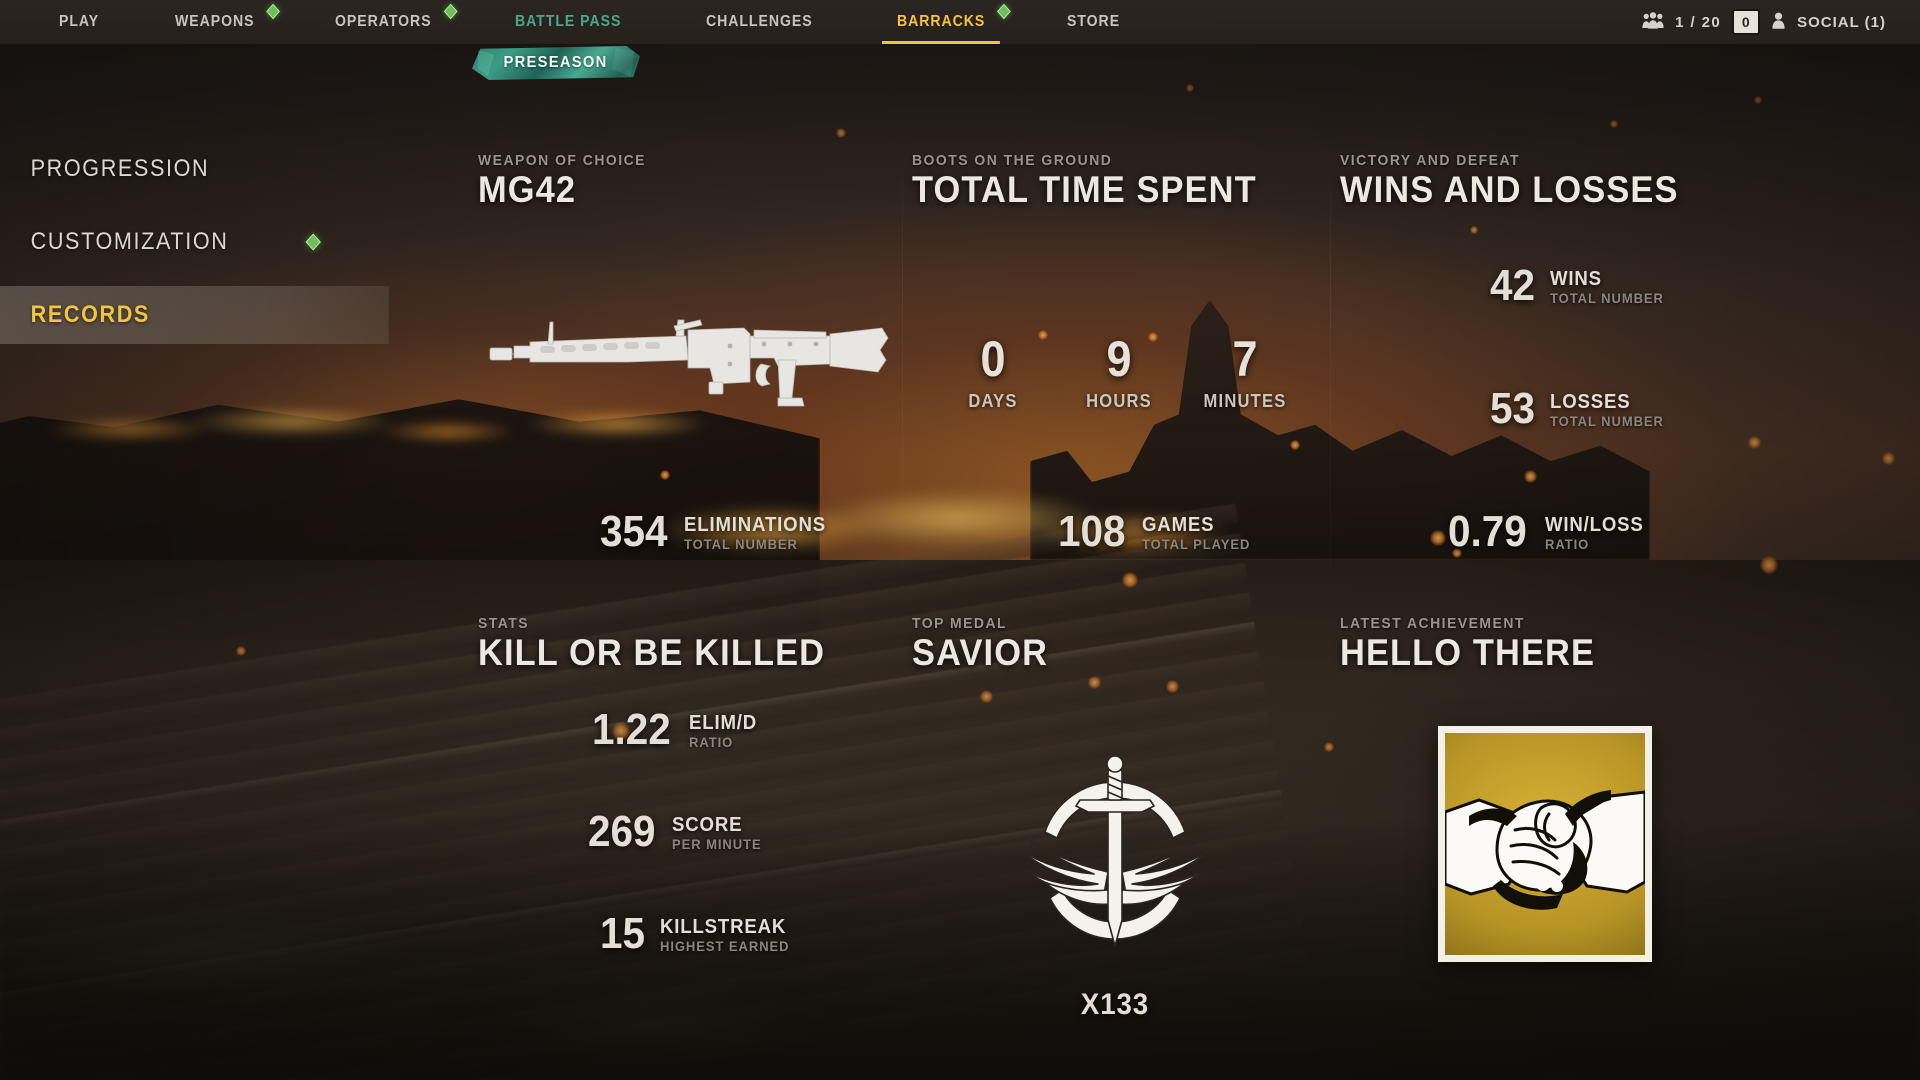 The width and height of the screenshot is (1920, 1080). I want to click on weapon-of-choice-eyebrow: WEAPON OF CHOICE, so click(562, 160).